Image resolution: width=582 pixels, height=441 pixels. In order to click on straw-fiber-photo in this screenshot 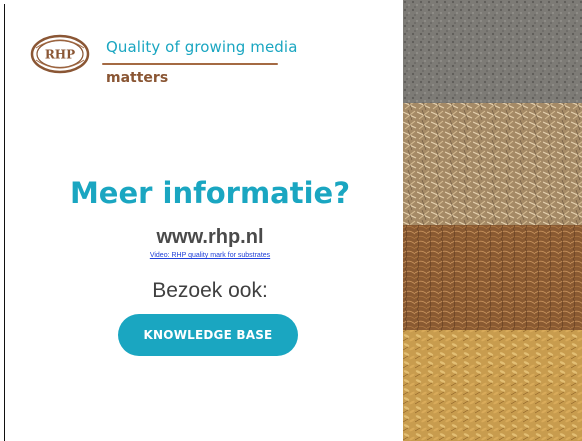, I will do `click(492, 164)`.